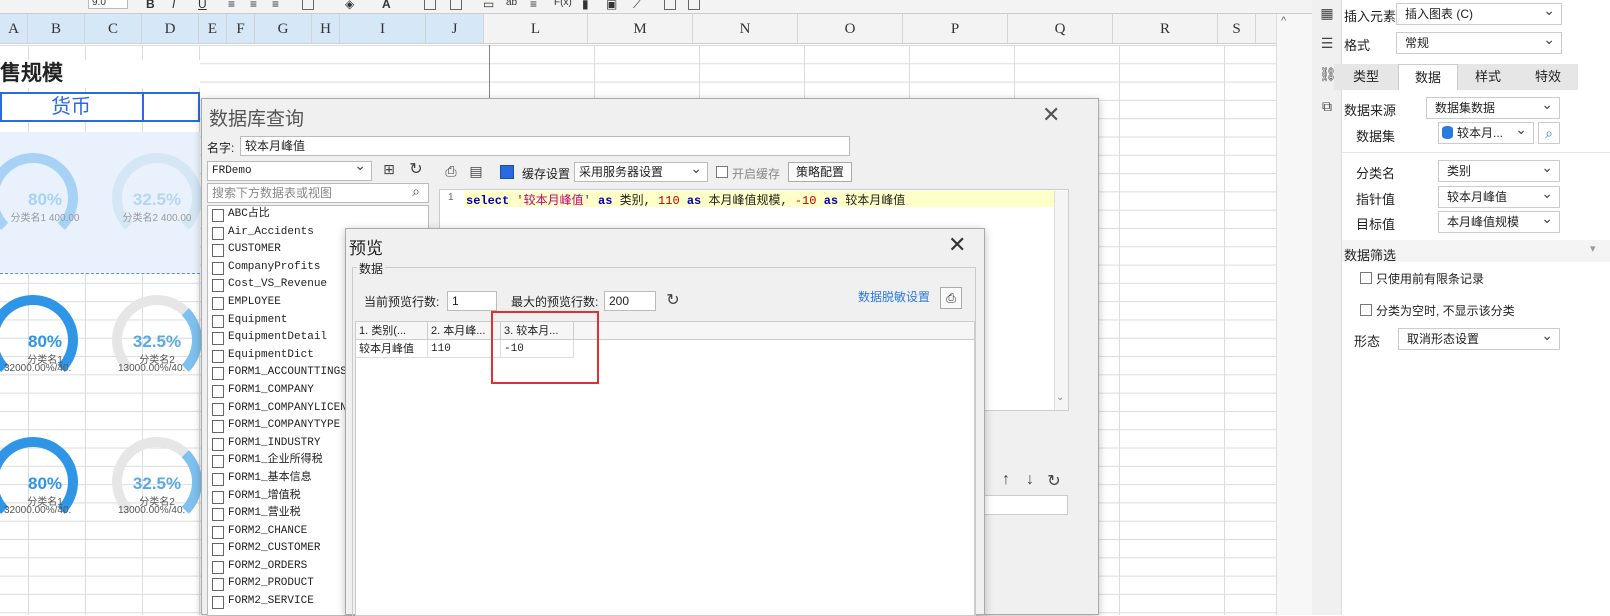 This screenshot has width=1610, height=616. Describe the element at coordinates (1366, 310) in the screenshot. I see `hide-empty-category-checkbox` at that location.